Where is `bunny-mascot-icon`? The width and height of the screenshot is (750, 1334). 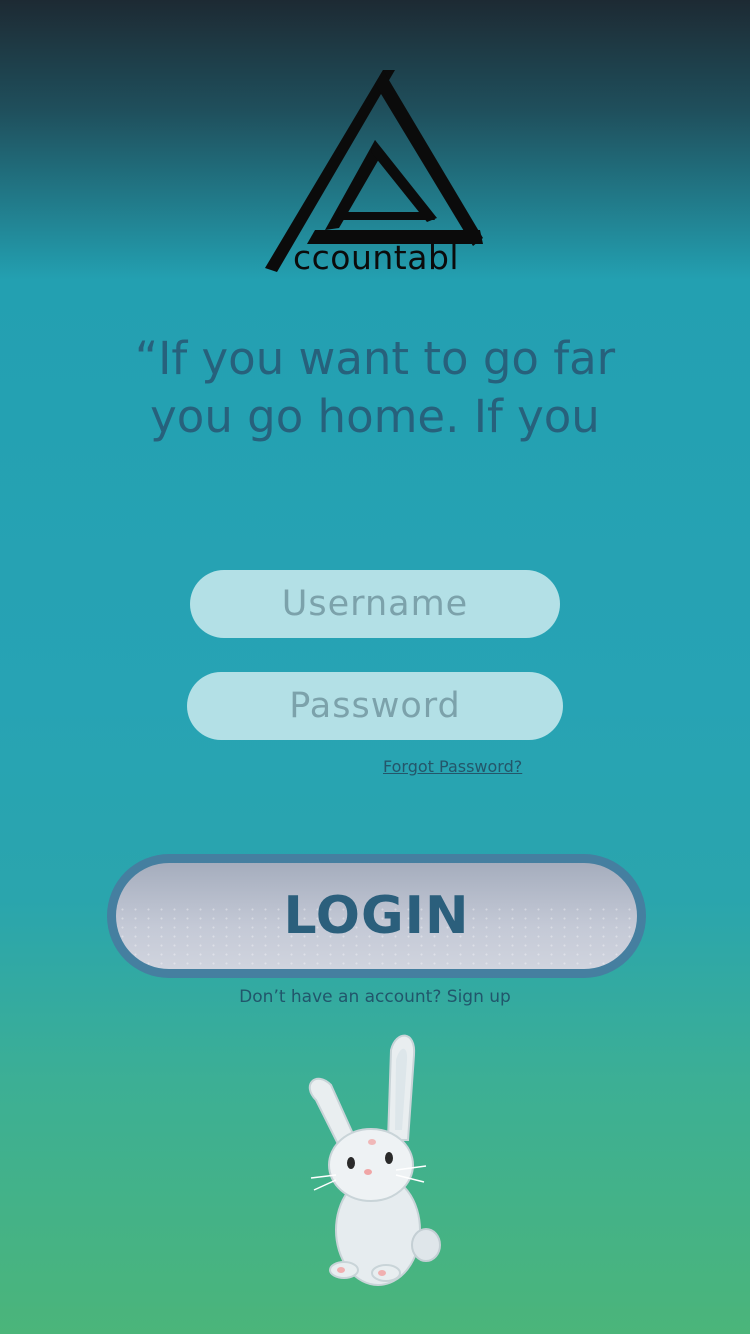
bunny-mascot-icon is located at coordinates (374, 1160).